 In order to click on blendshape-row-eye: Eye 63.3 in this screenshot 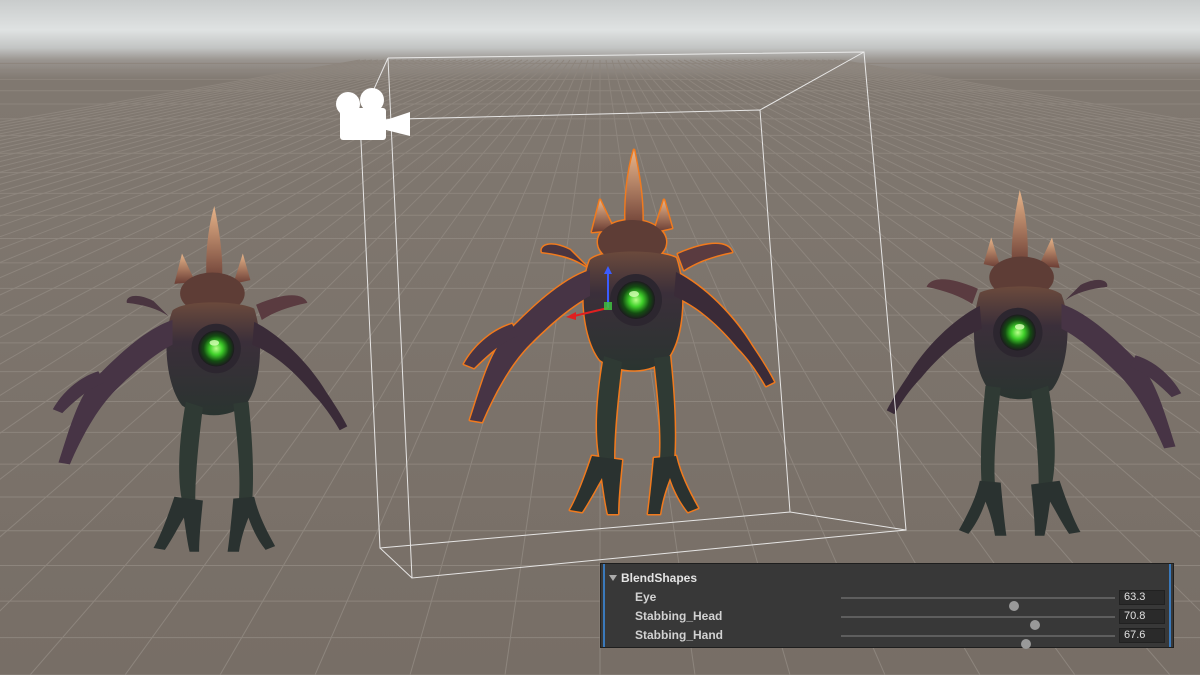, I will do `click(888, 599)`.